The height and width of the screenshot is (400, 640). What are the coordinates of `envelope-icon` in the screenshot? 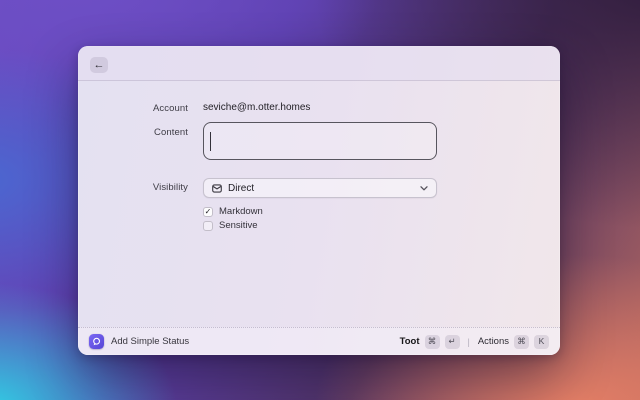 It's located at (217, 188).